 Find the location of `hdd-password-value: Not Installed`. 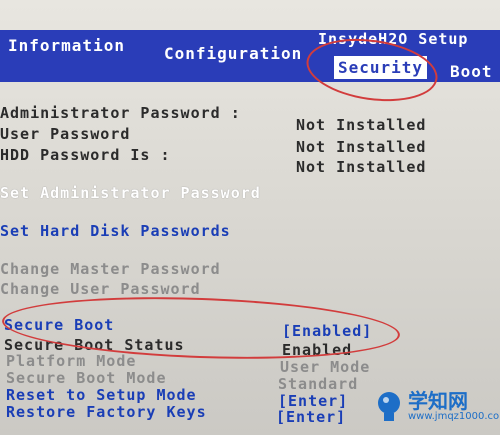

hdd-password-value: Not Installed is located at coordinates (361, 167).